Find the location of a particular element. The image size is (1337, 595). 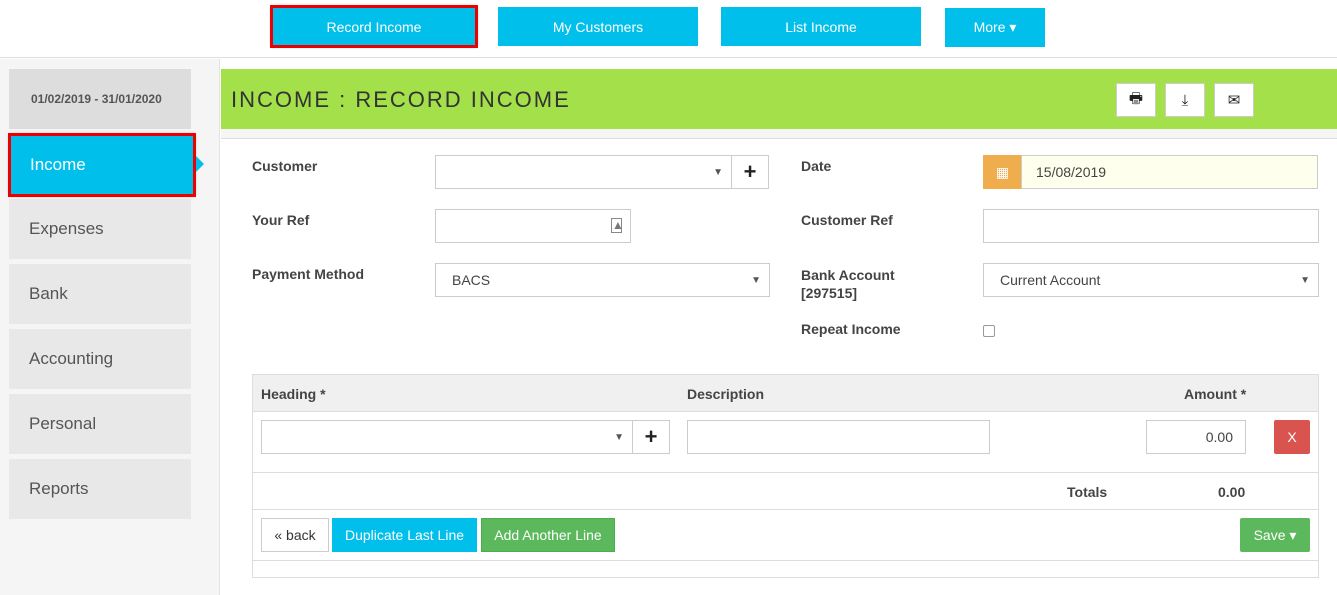

page-header: INCOME : RECORD INCOME 🖶 ⤓ ✉ is located at coordinates (779, 99).